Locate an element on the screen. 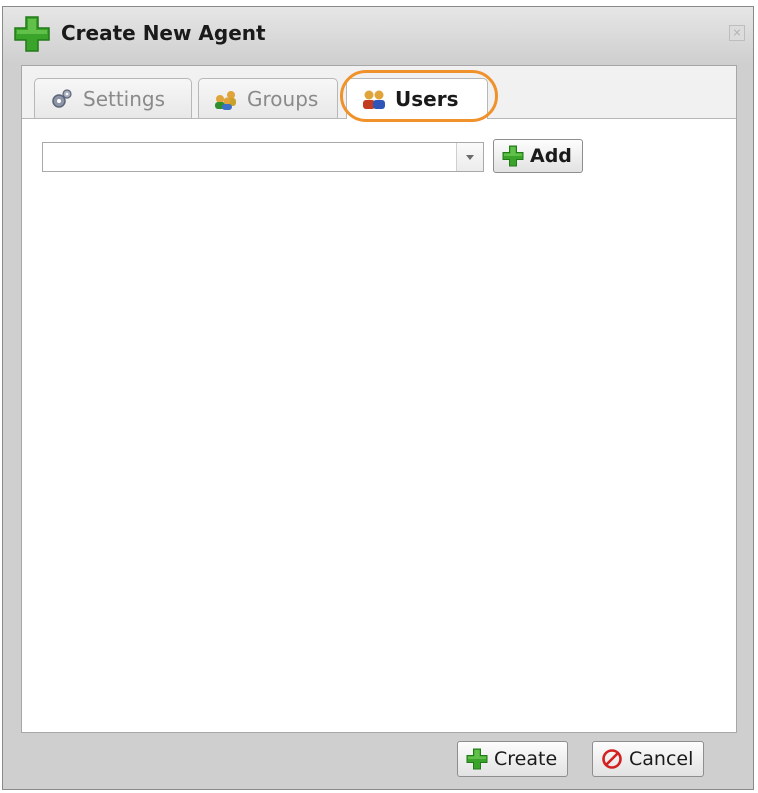 The height and width of the screenshot is (793, 758). tab-settings-label: Settings is located at coordinates (124, 98).